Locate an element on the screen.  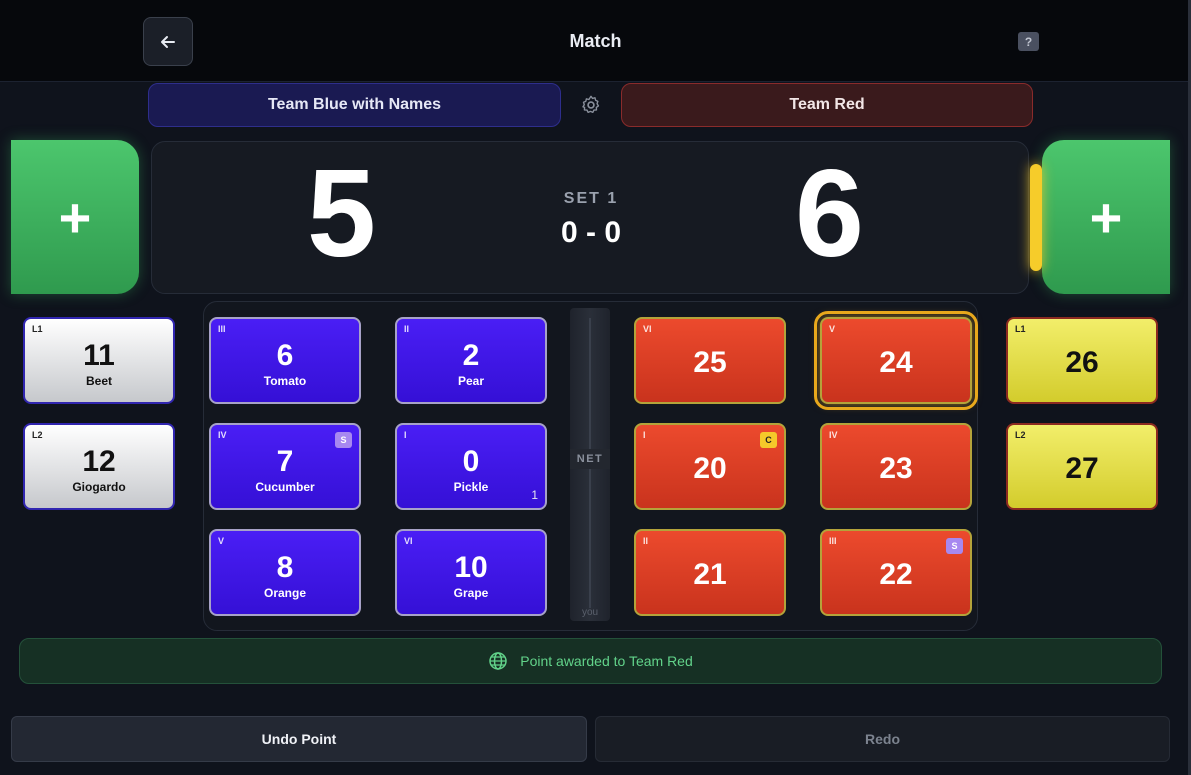
player-number: 21 is located at coordinates (710, 574).